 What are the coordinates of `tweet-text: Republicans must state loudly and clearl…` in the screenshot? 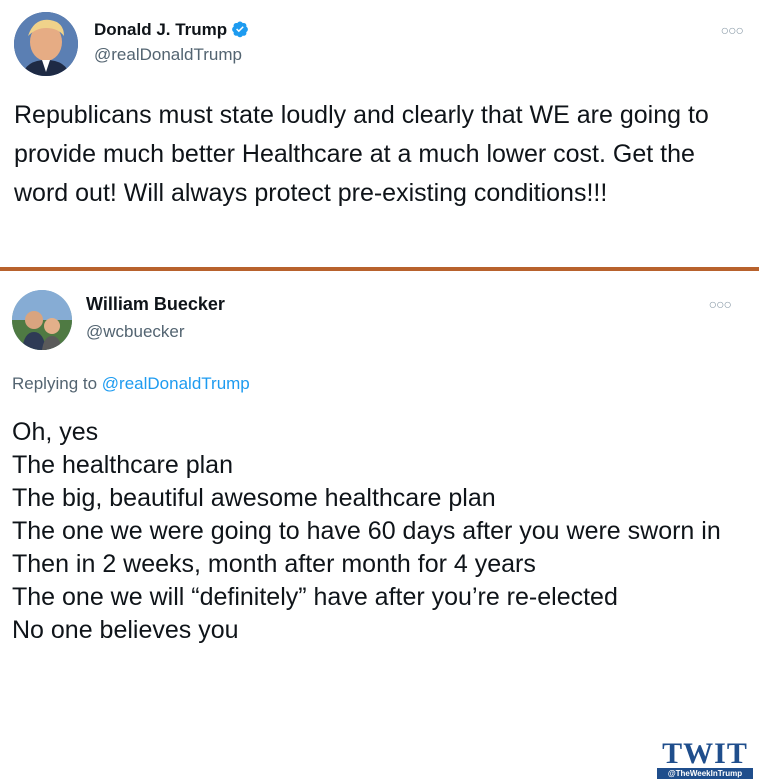 It's located at (361, 154).